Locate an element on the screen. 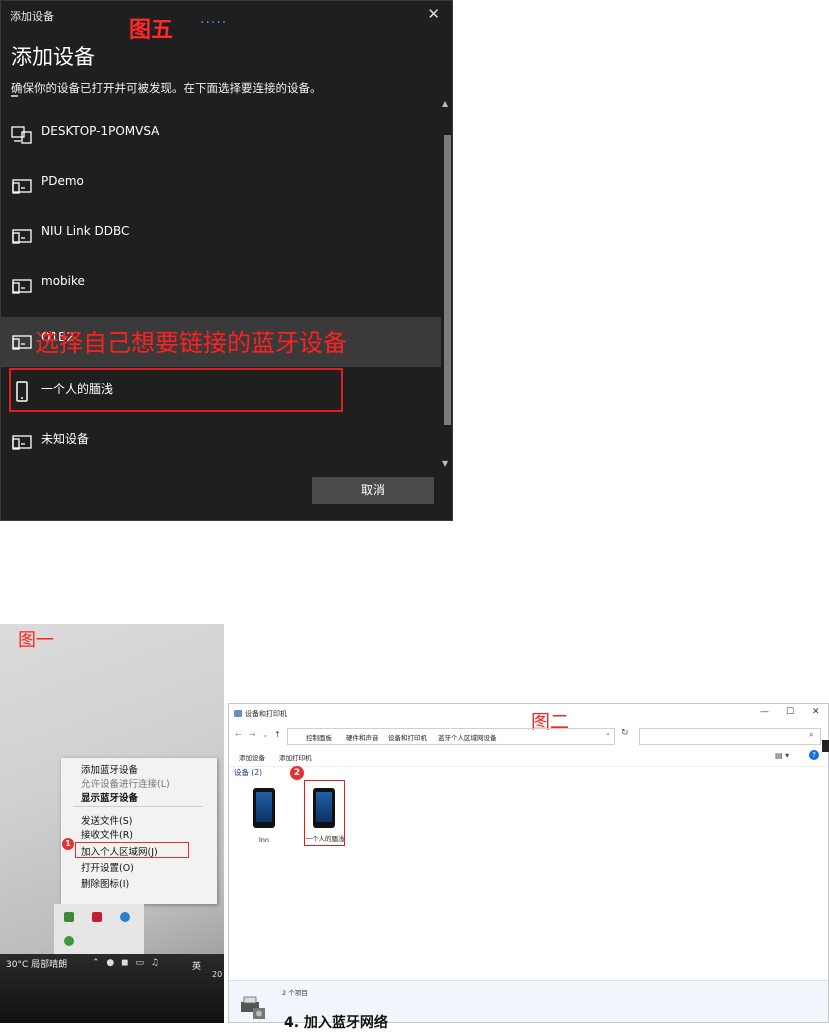 The height and width of the screenshot is (1032, 829). window-titlebar: 设备和打印机 — ☐ ✕ is located at coordinates (528, 714).